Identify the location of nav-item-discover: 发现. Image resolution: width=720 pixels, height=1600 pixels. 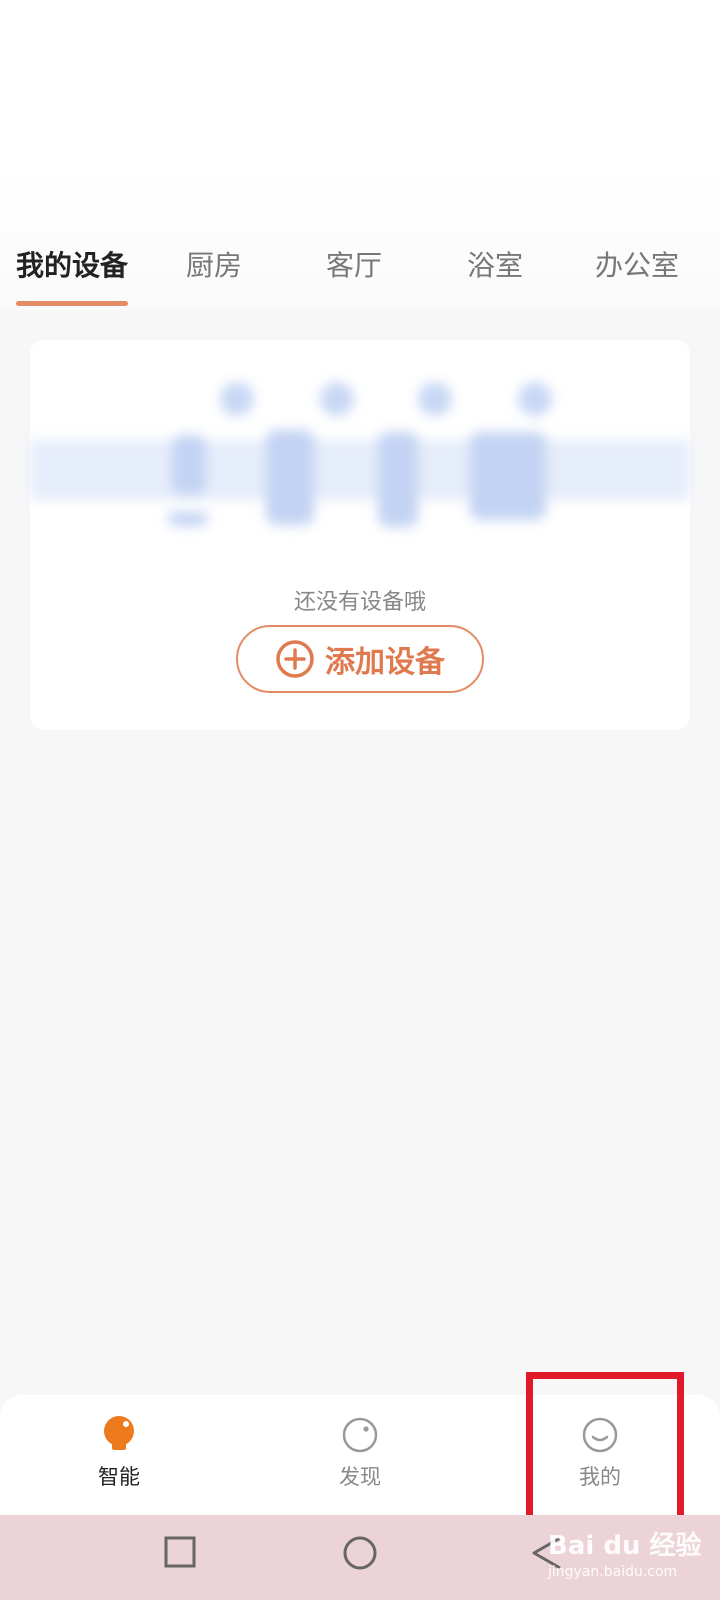
(360, 1460).